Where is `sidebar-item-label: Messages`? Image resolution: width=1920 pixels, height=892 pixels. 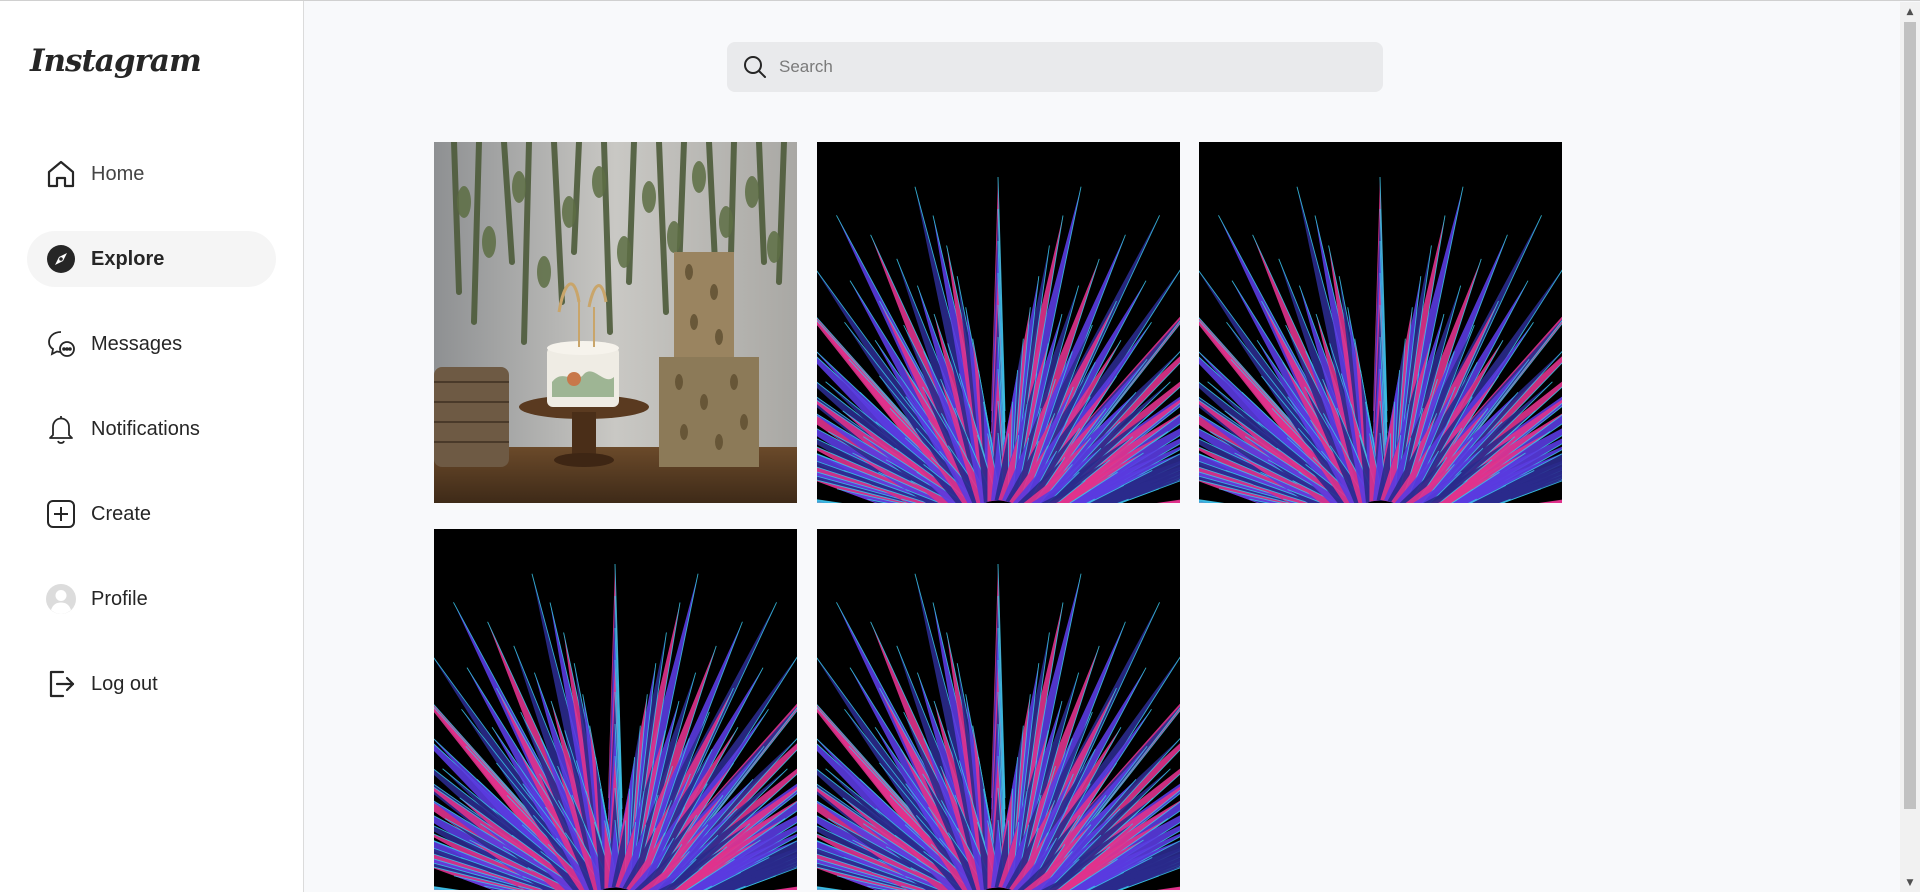
sidebar-item-label: Messages is located at coordinates (137, 343).